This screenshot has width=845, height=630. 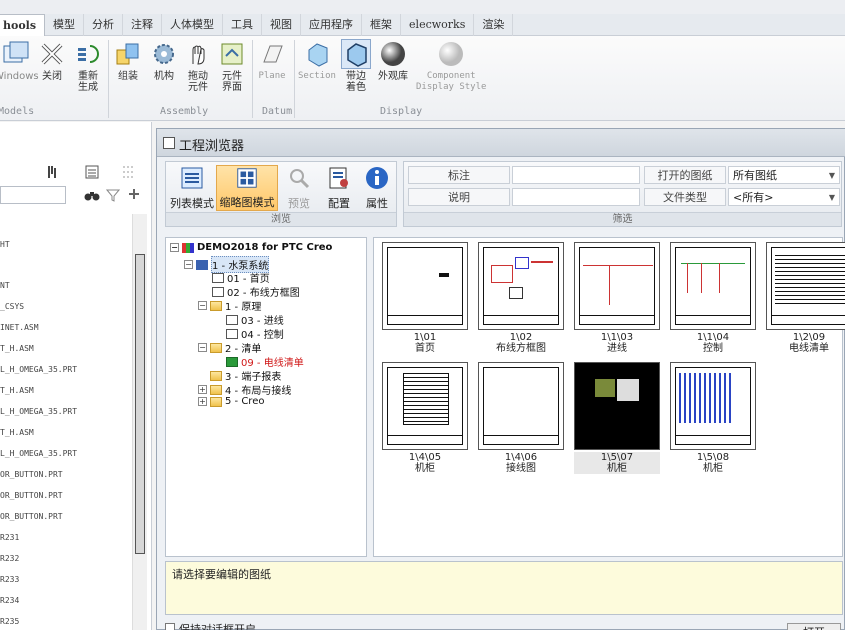 I want to click on tree-filter-list-icon, so click(x=92, y=172).